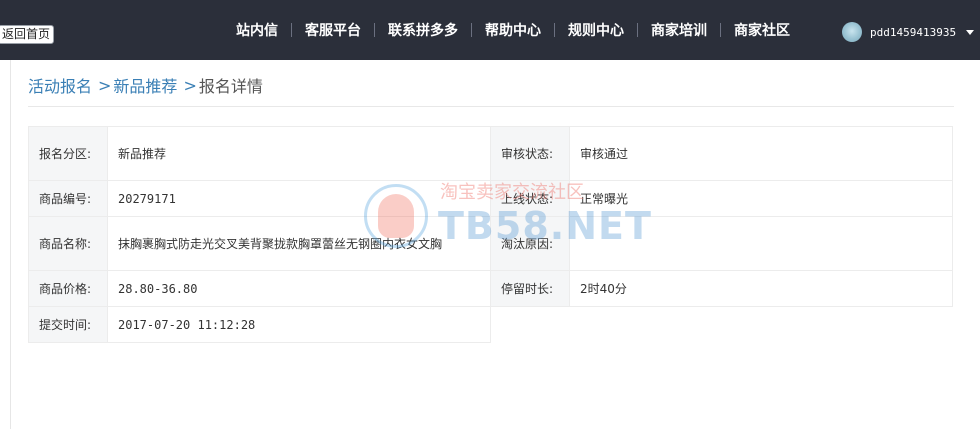  Describe the element at coordinates (299, 324) in the screenshot. I see `field-value-submit-time: 2017-07-20 11:12:28` at that location.